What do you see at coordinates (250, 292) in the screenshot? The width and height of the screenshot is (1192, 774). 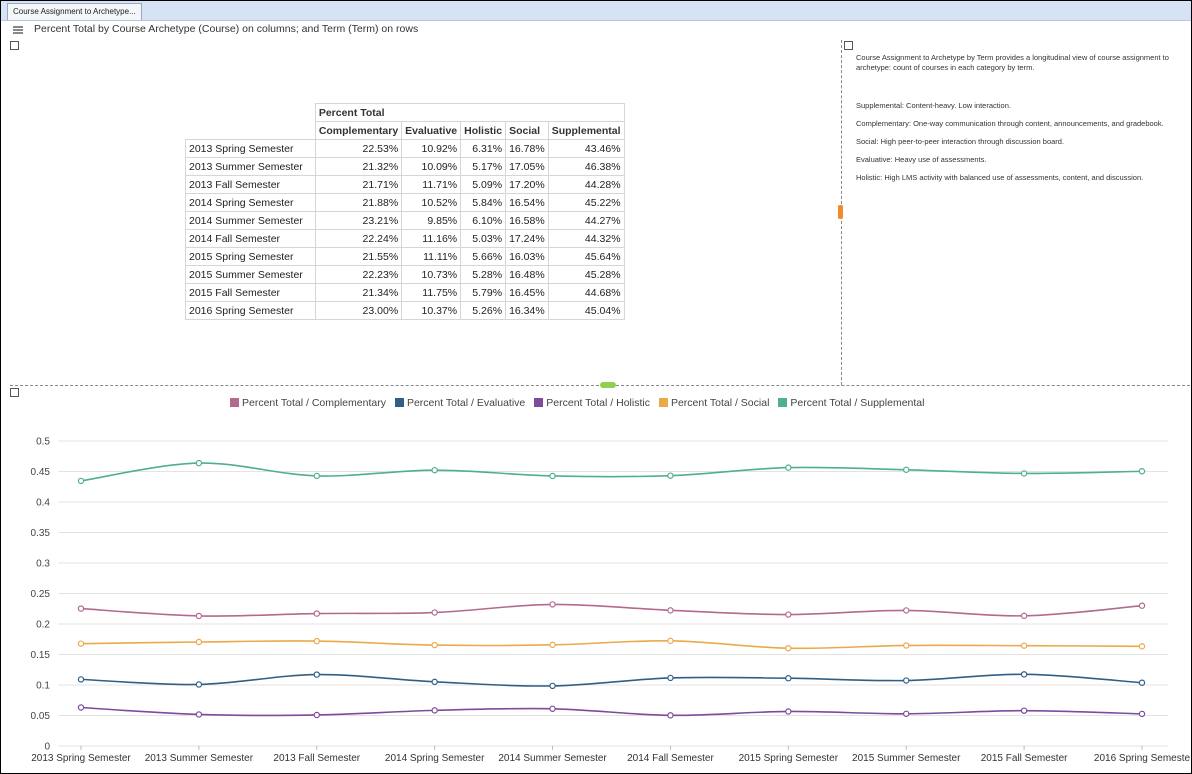 I see `row-header: 2015 Fall Semester` at bounding box center [250, 292].